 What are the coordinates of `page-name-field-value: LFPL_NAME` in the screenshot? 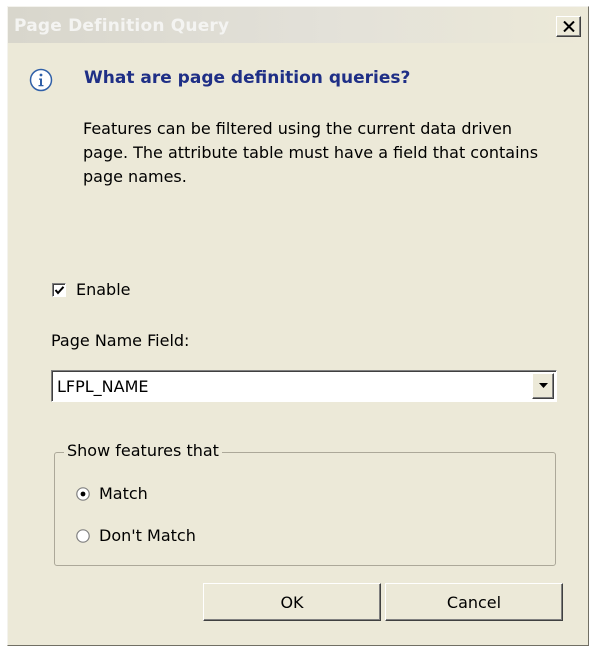 It's located at (103, 386).